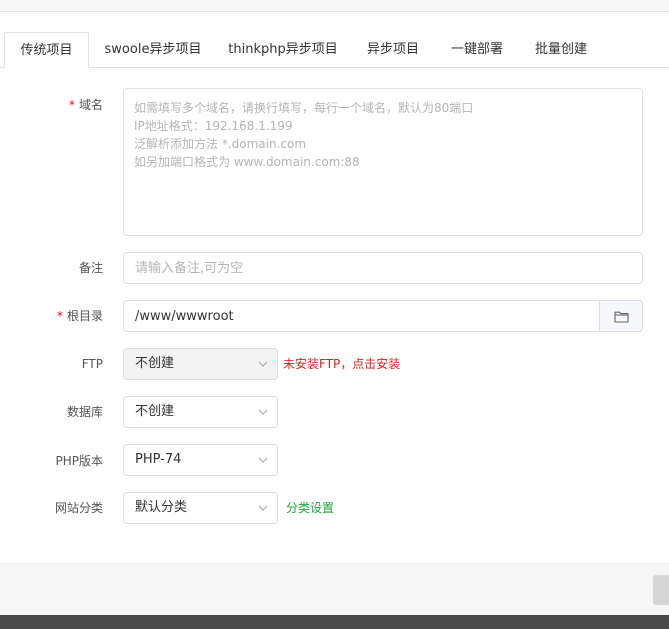 The width and height of the screenshot is (669, 629). Describe the element at coordinates (334, 589) in the screenshot. I see `dialog-footer` at that location.